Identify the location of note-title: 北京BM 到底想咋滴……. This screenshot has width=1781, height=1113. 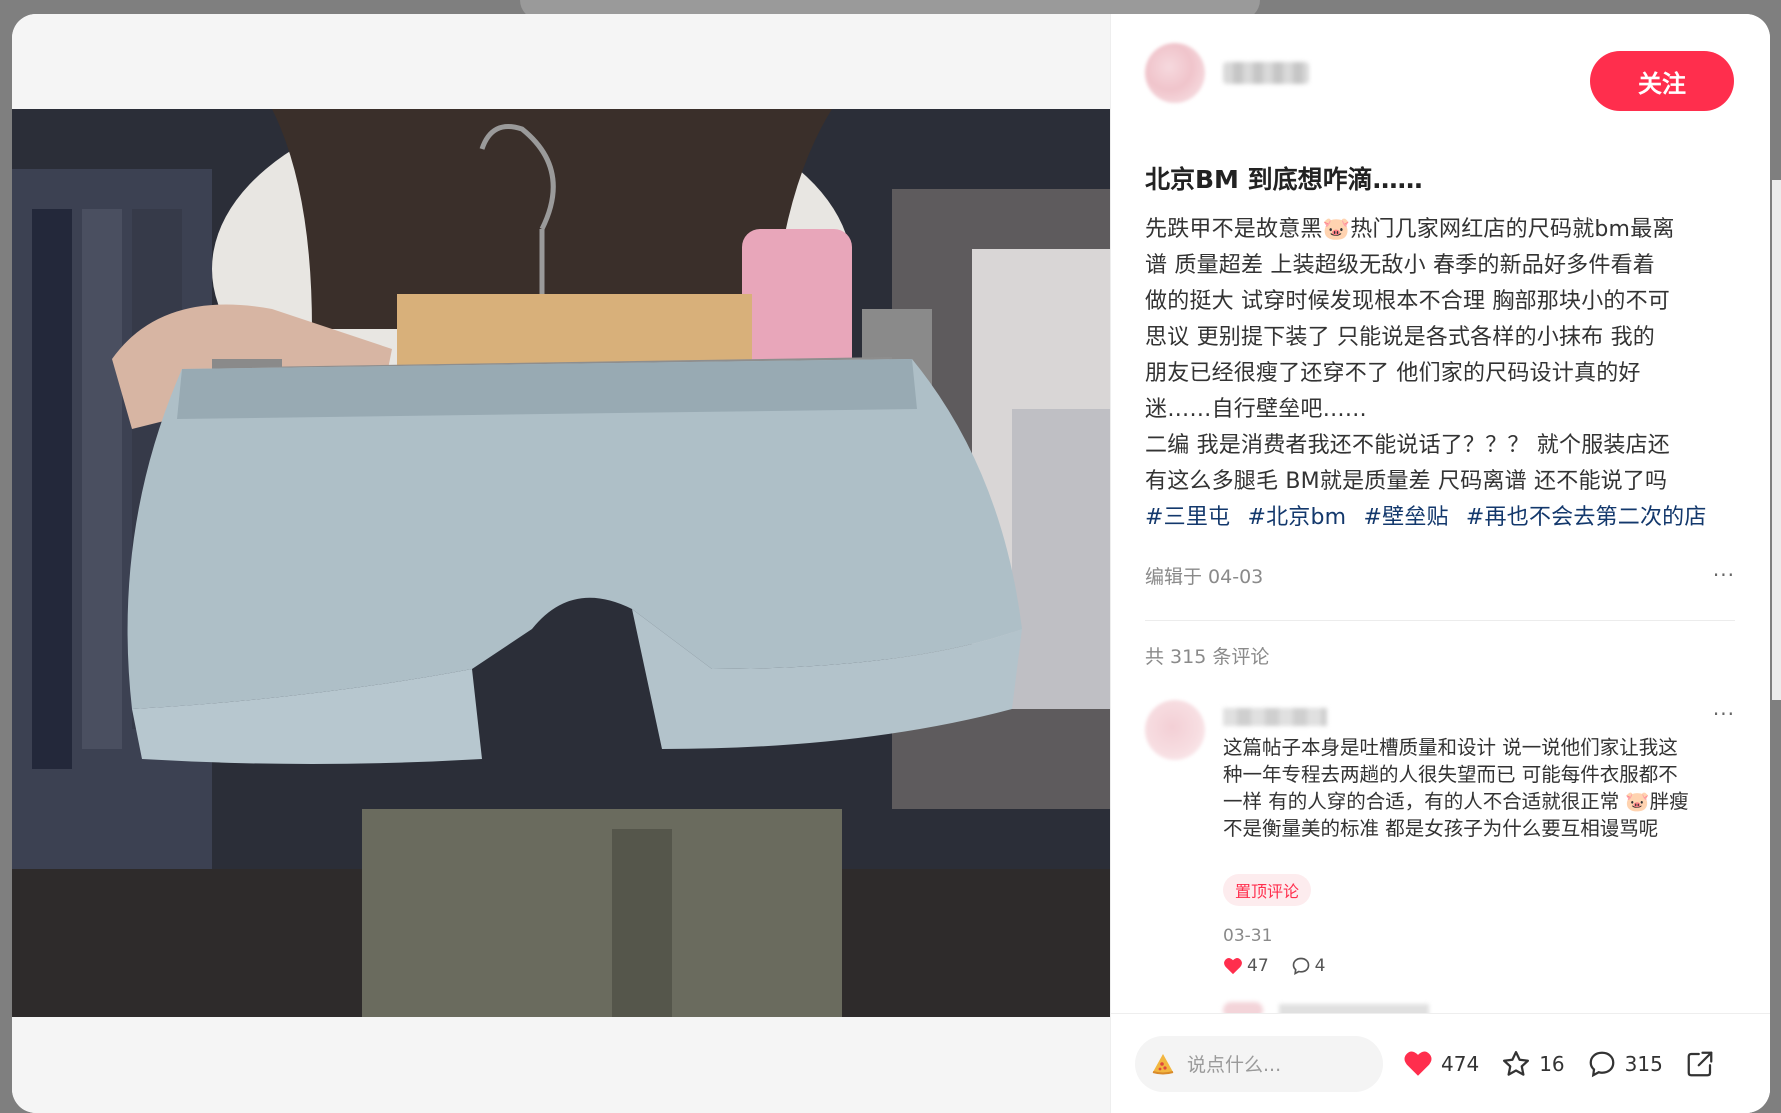
(1284, 179).